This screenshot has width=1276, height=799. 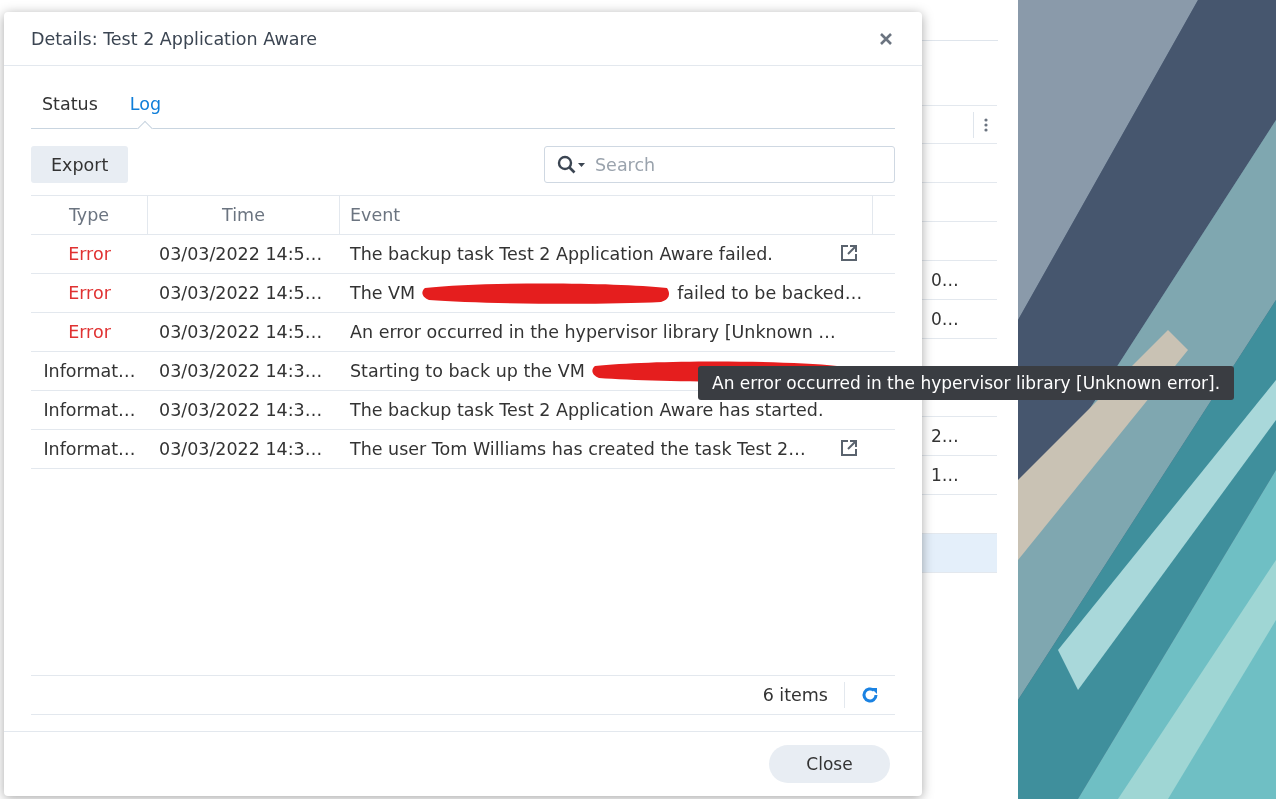 What do you see at coordinates (145, 111) in the screenshot?
I see `tab: Log` at bounding box center [145, 111].